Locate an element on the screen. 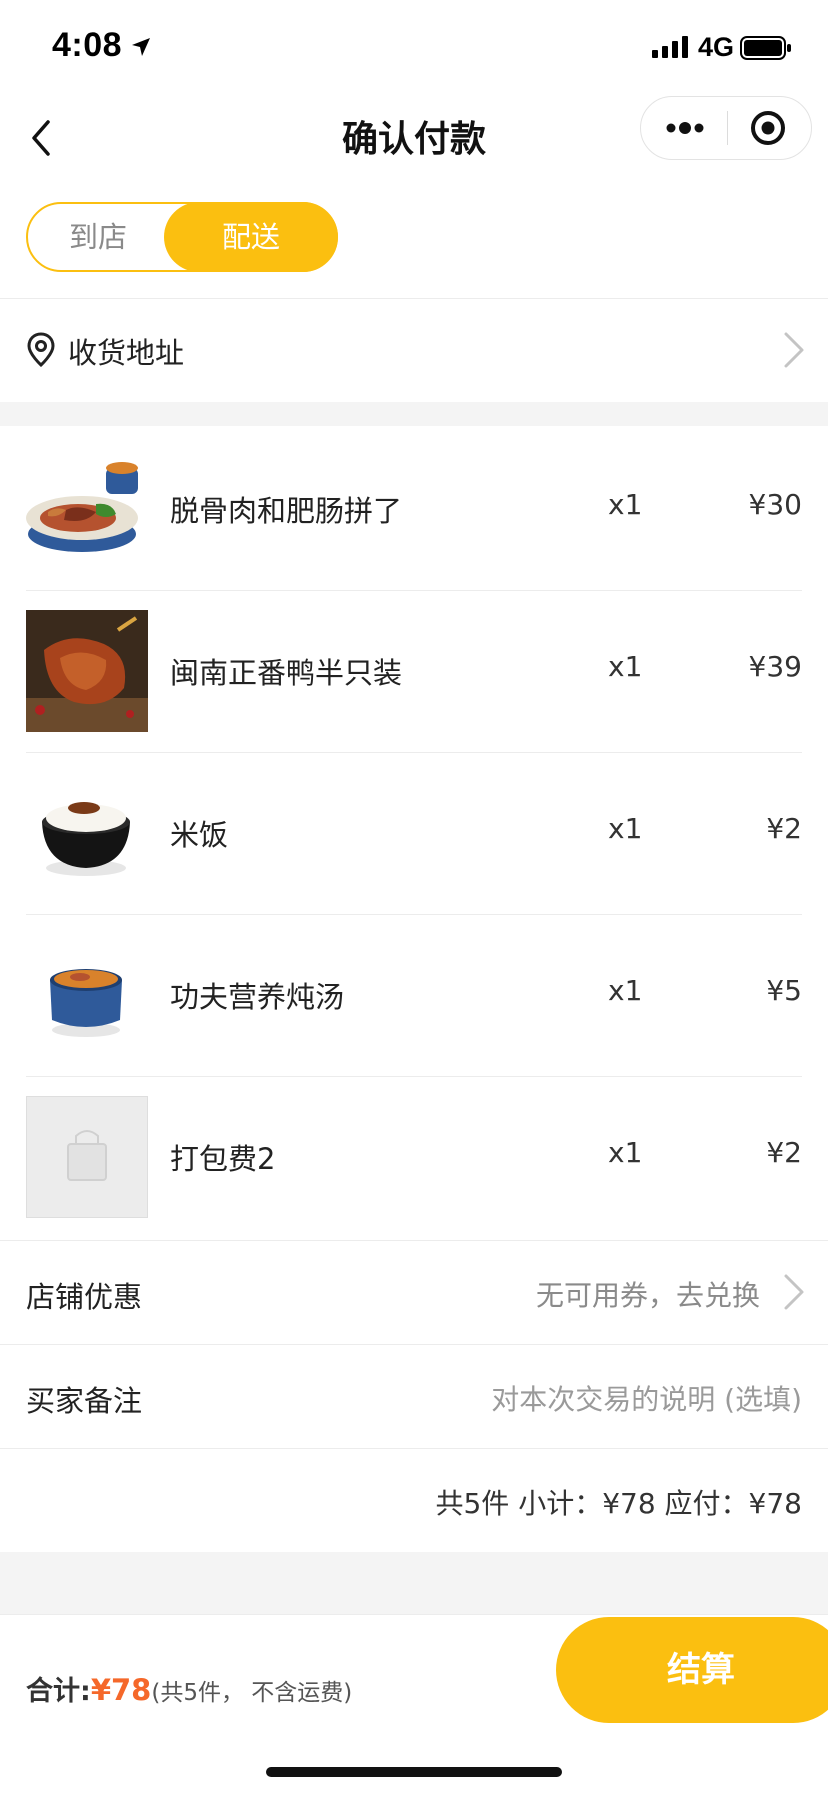 This screenshot has height=1793, width=828. total-label: 合计: is located at coordinates (58, 1691).